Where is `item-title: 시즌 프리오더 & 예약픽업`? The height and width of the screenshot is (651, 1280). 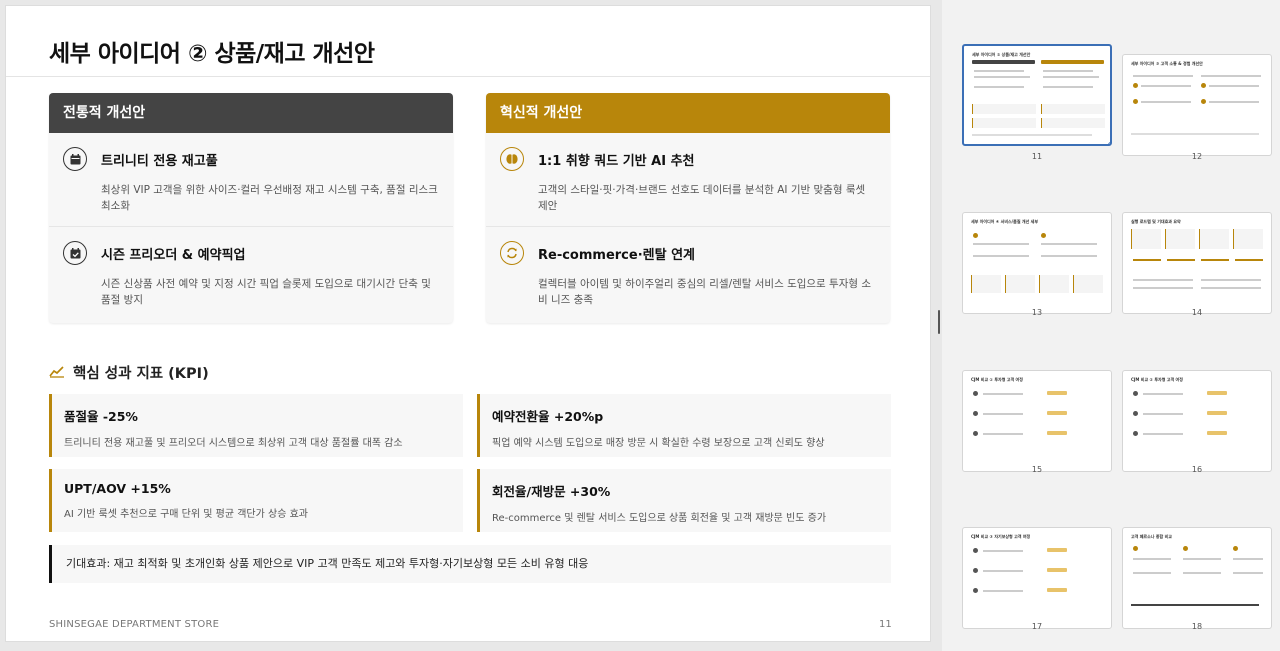
item-title: 시즌 프리오더 & 예약픽업 is located at coordinates (173, 255).